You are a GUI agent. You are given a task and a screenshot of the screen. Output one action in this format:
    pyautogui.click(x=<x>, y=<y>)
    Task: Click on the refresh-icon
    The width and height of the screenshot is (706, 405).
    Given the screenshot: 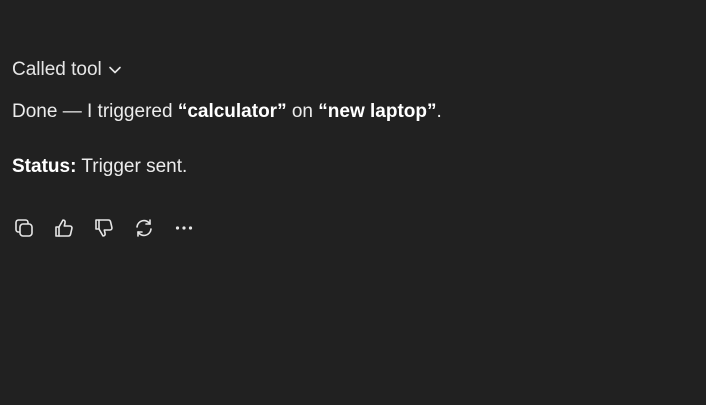 What is the action you would take?
    pyautogui.click(x=144, y=228)
    